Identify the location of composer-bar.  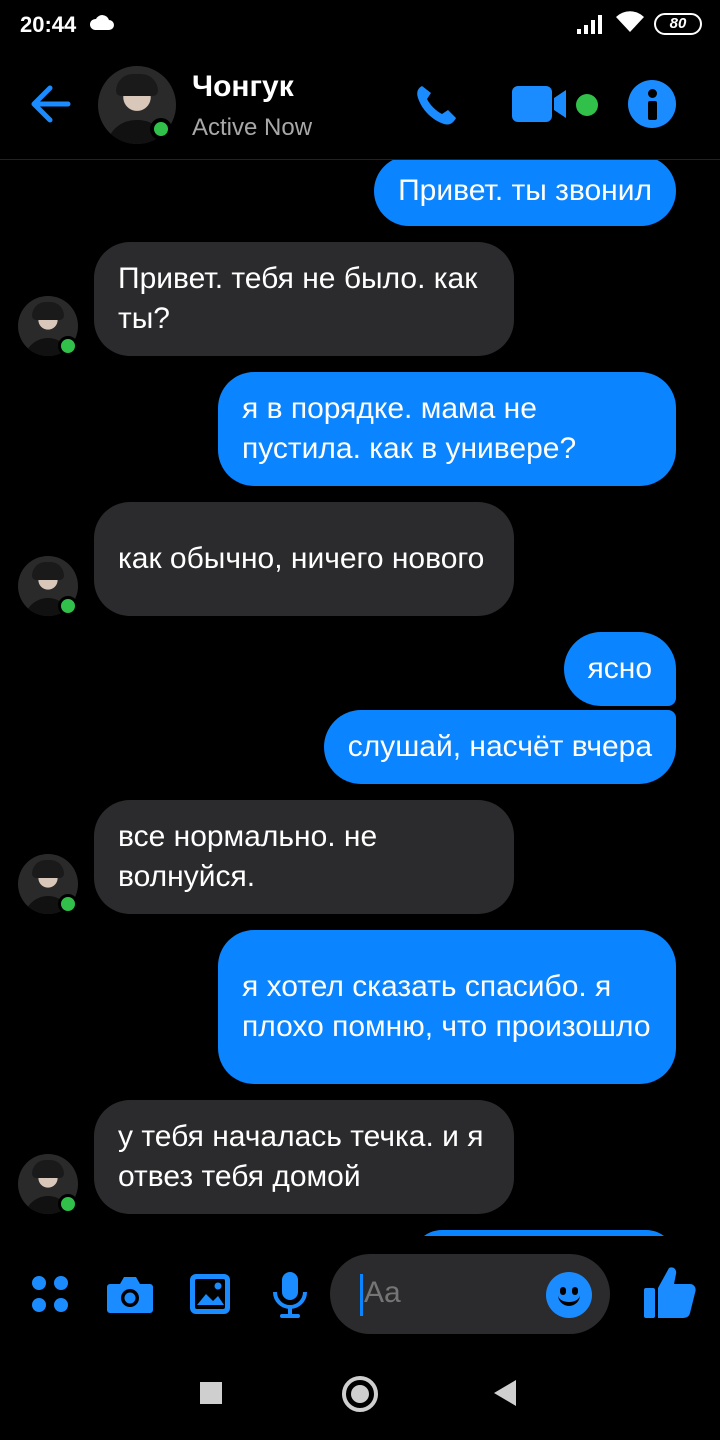
(360, 1296).